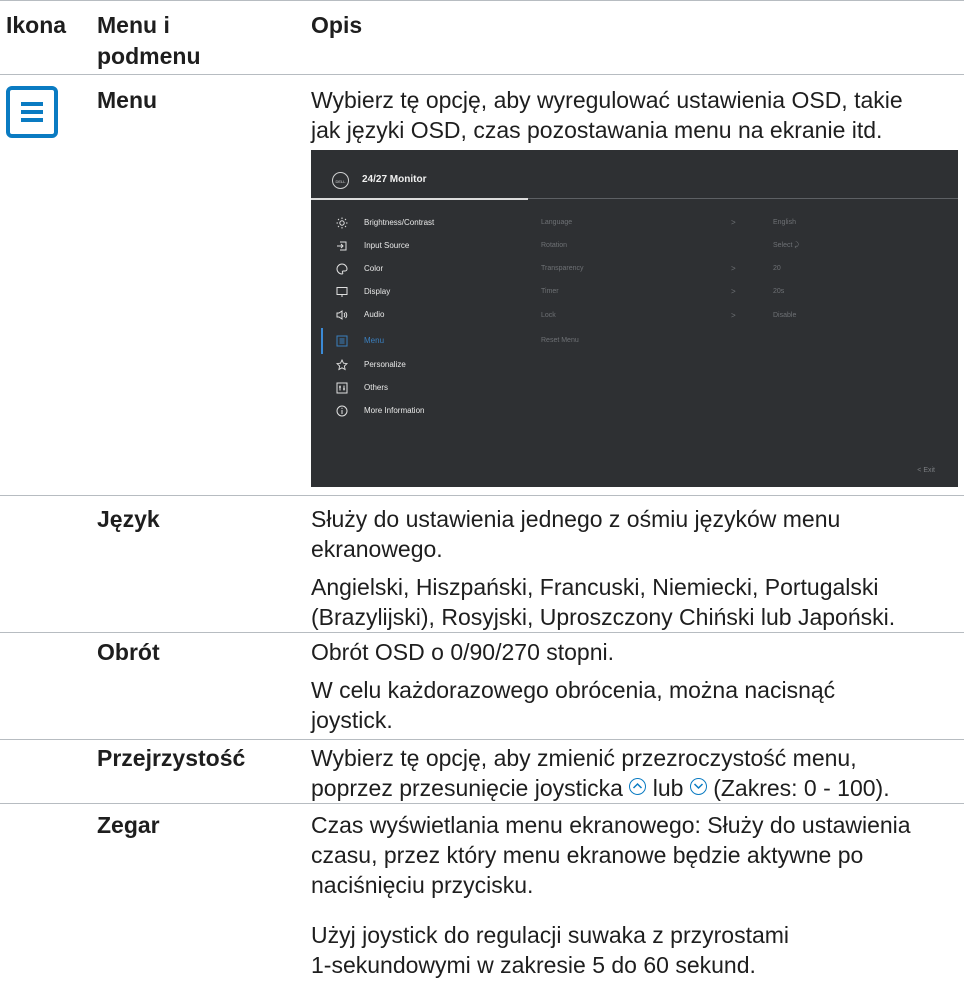  Describe the element at coordinates (128, 519) in the screenshot. I see `jezyk-label: Język` at that location.